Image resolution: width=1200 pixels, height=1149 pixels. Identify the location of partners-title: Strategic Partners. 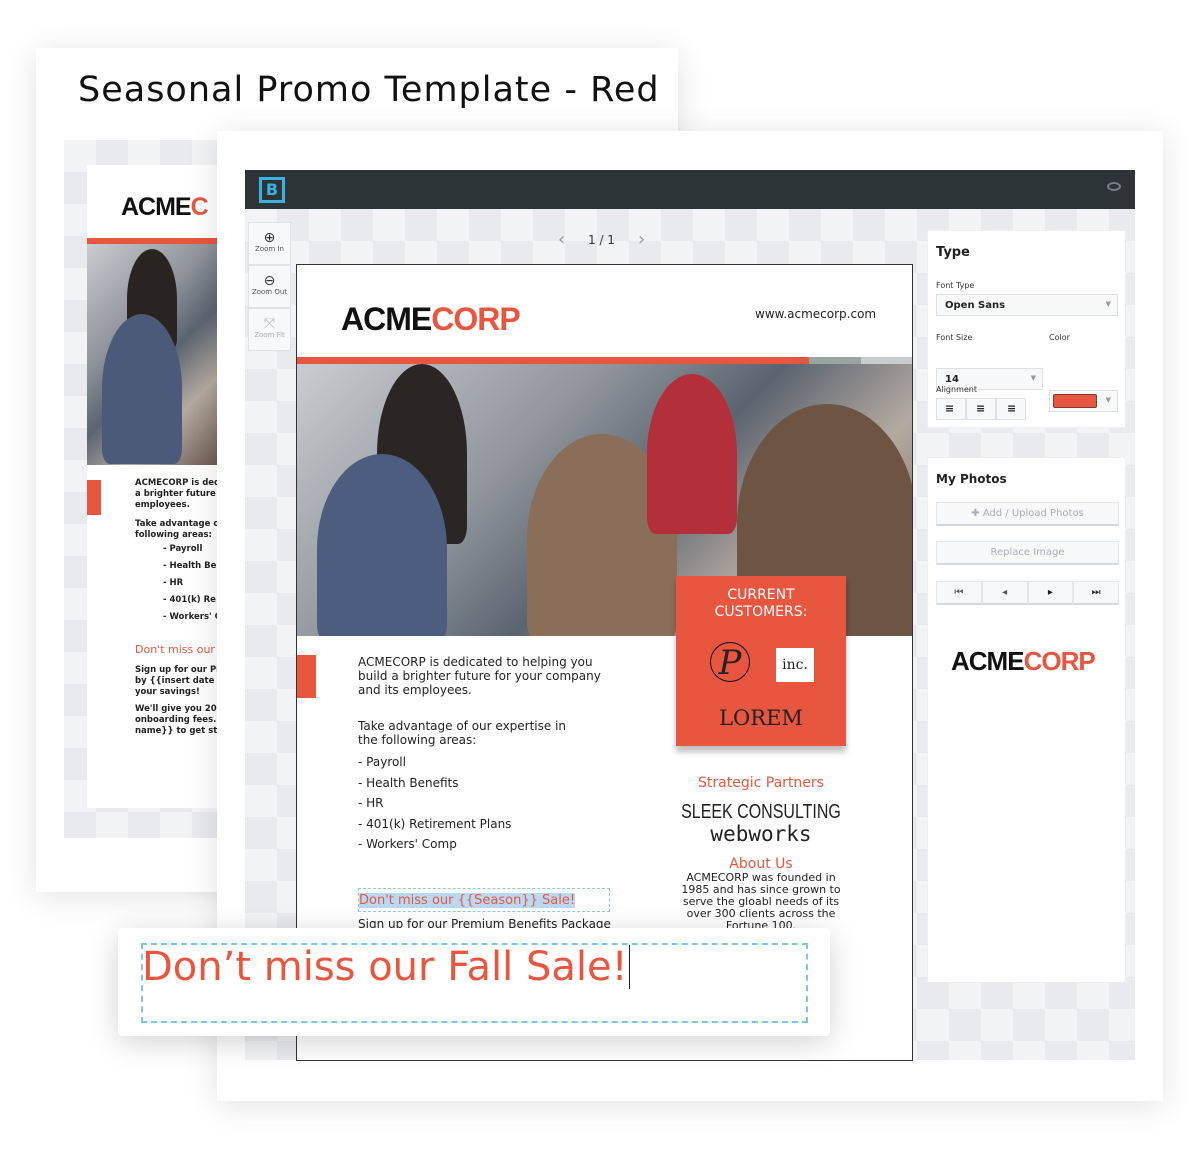
(761, 783).